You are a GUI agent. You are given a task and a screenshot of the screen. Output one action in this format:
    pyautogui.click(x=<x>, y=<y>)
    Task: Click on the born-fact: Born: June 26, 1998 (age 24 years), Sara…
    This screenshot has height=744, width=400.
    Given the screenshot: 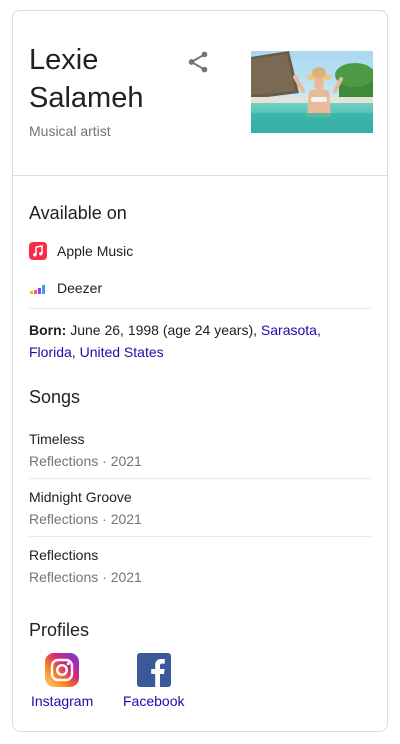 What is the action you would take?
    pyautogui.click(x=194, y=341)
    